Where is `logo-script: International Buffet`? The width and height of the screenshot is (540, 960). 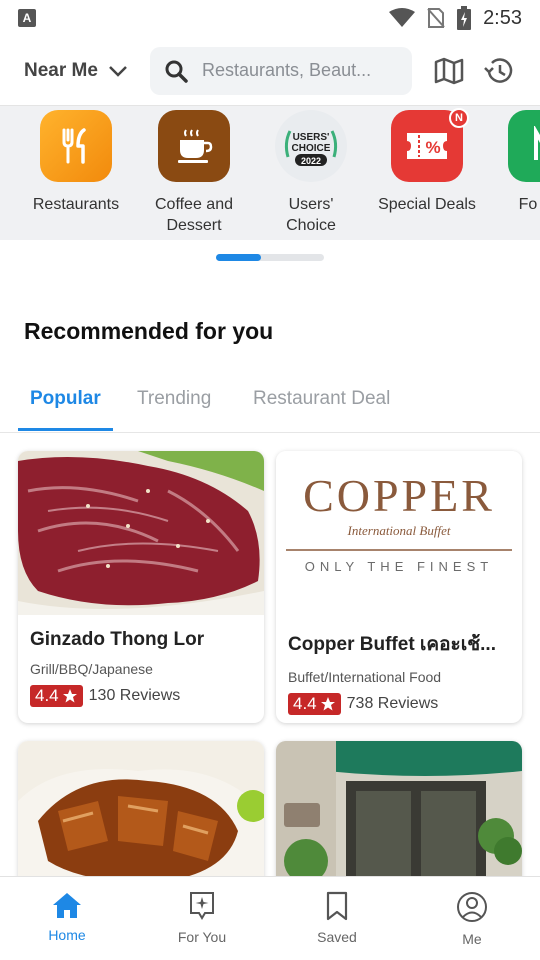
logo-script: International Buffet is located at coordinates (399, 530).